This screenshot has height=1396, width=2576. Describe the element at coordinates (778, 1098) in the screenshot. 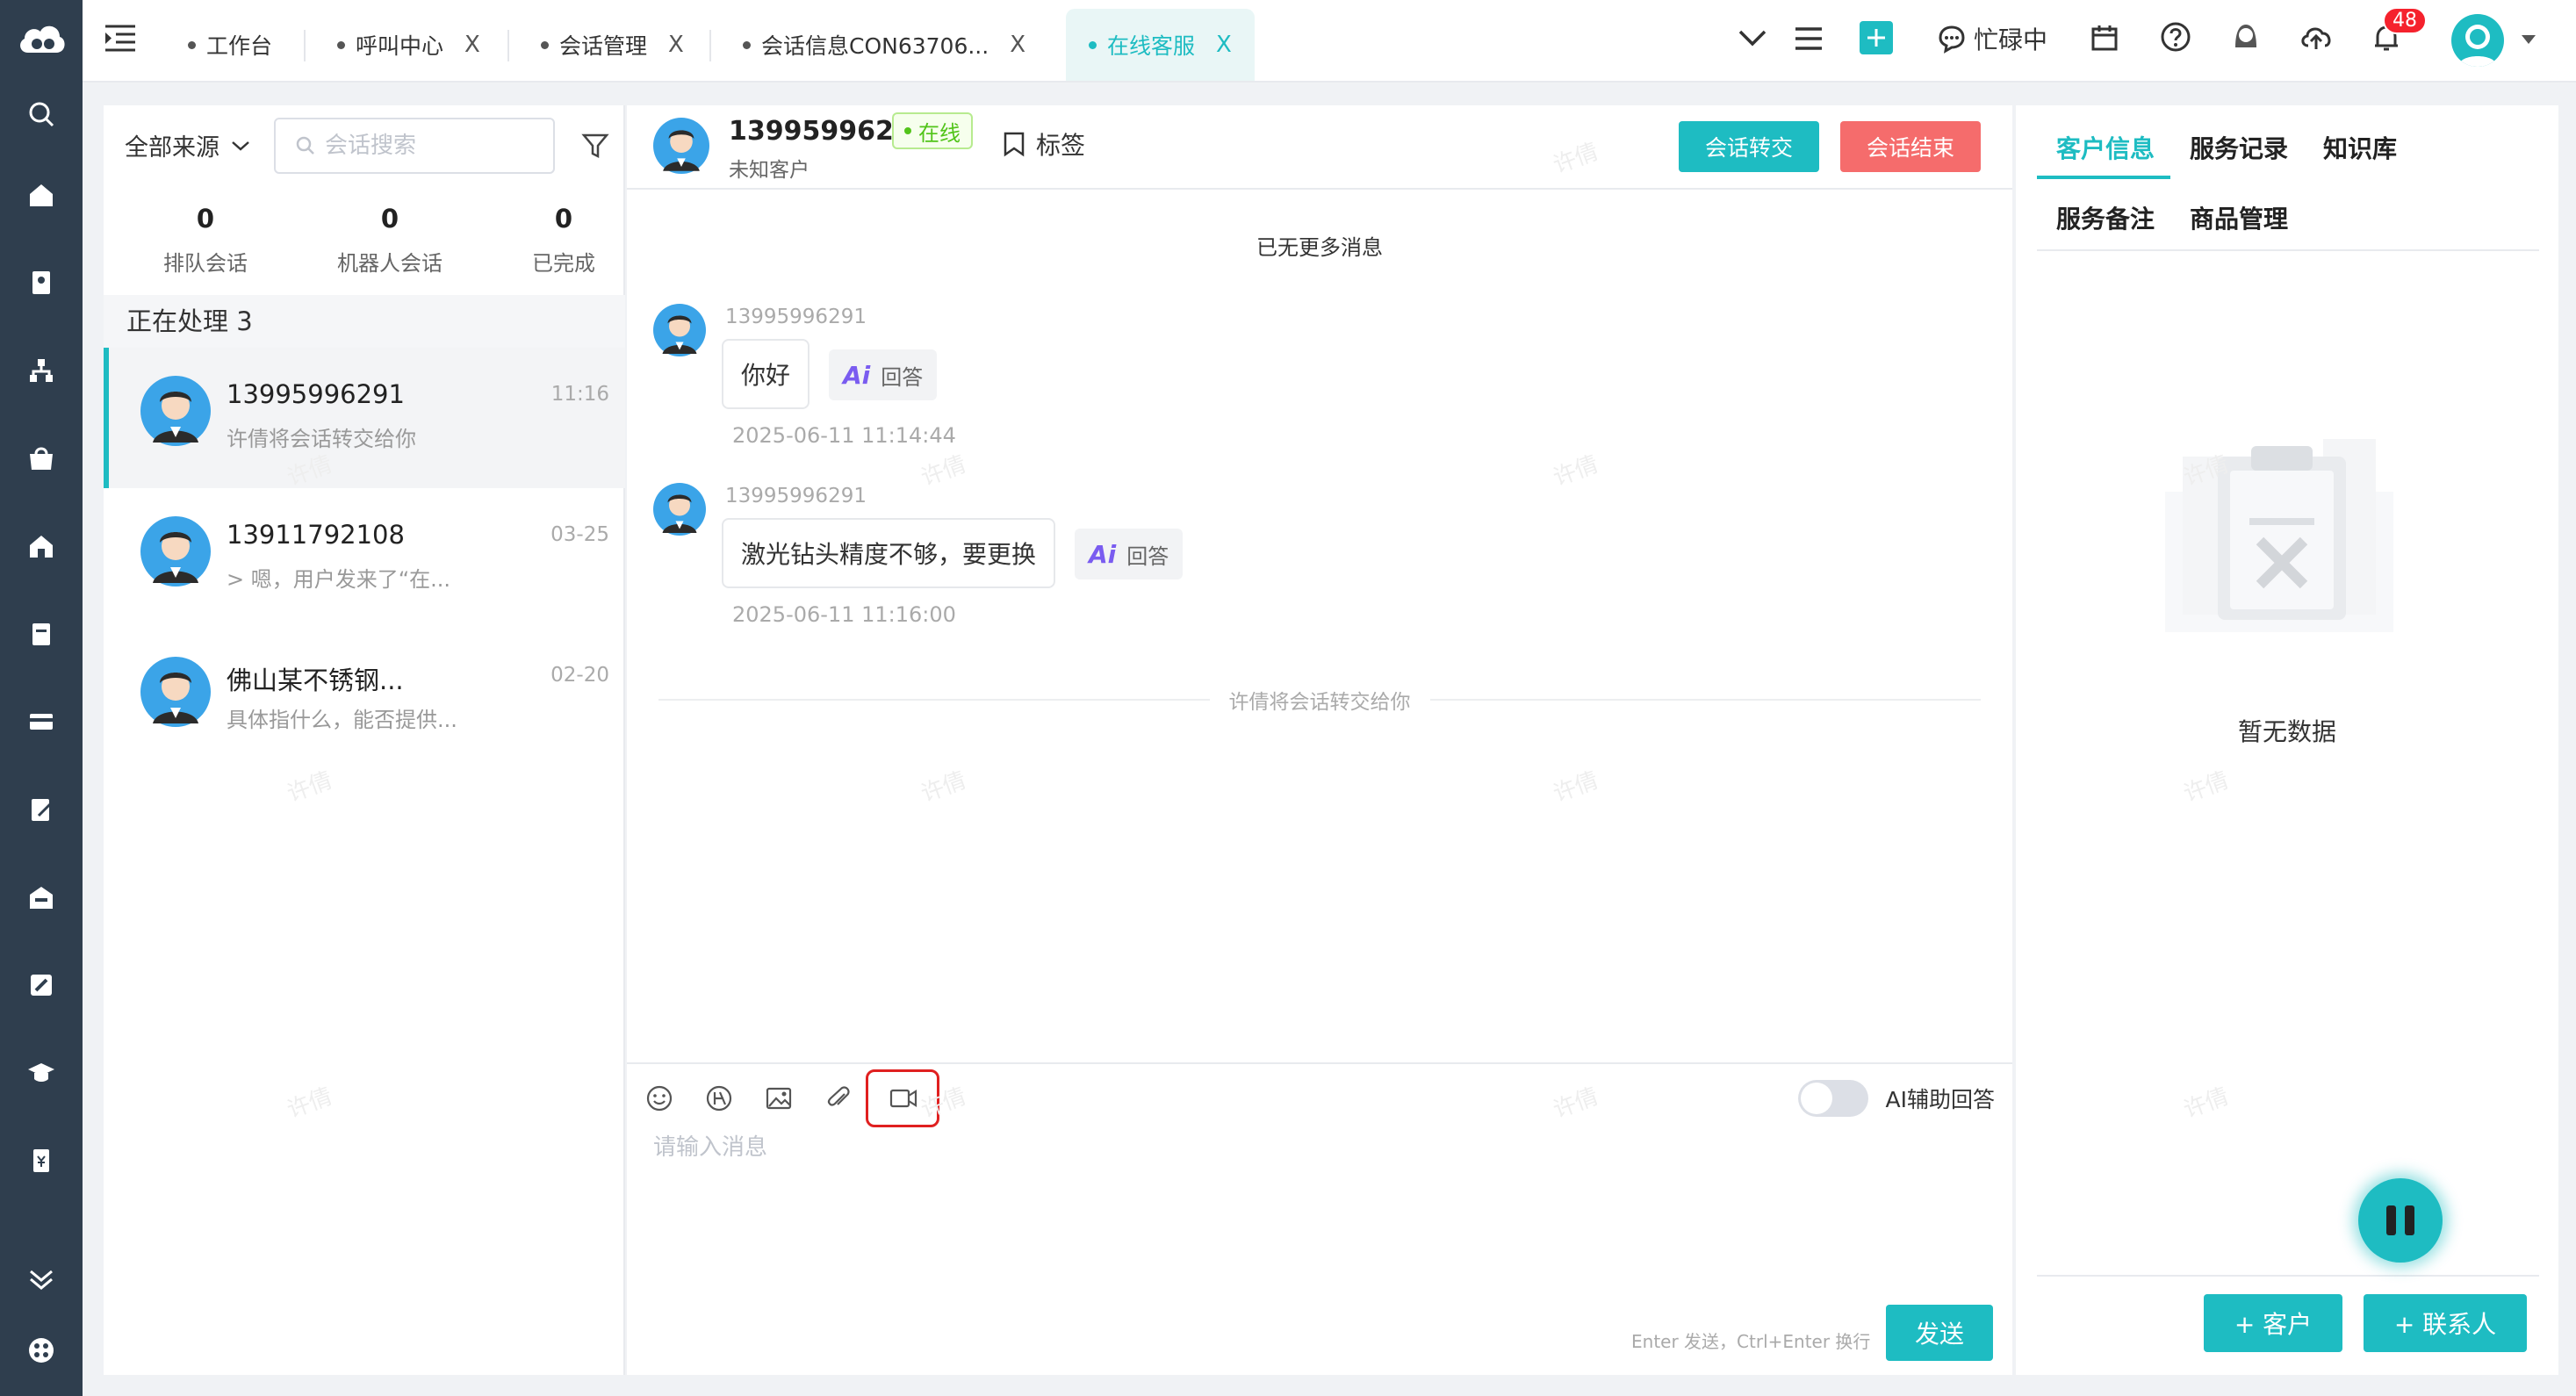

I see `image-icon` at that location.